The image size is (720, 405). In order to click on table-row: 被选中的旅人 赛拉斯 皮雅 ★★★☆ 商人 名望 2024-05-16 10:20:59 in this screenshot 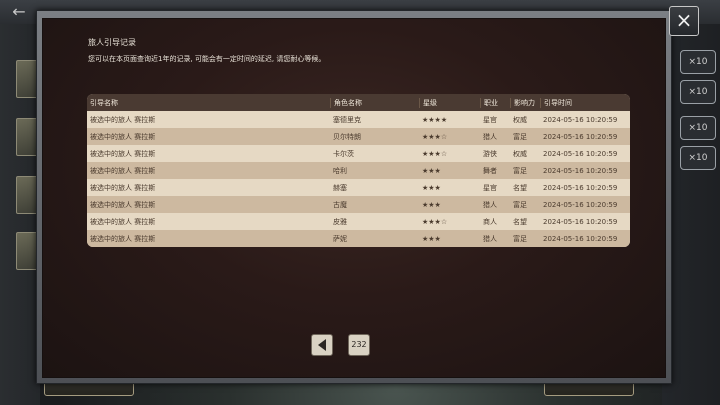, I will do `click(358, 221)`.